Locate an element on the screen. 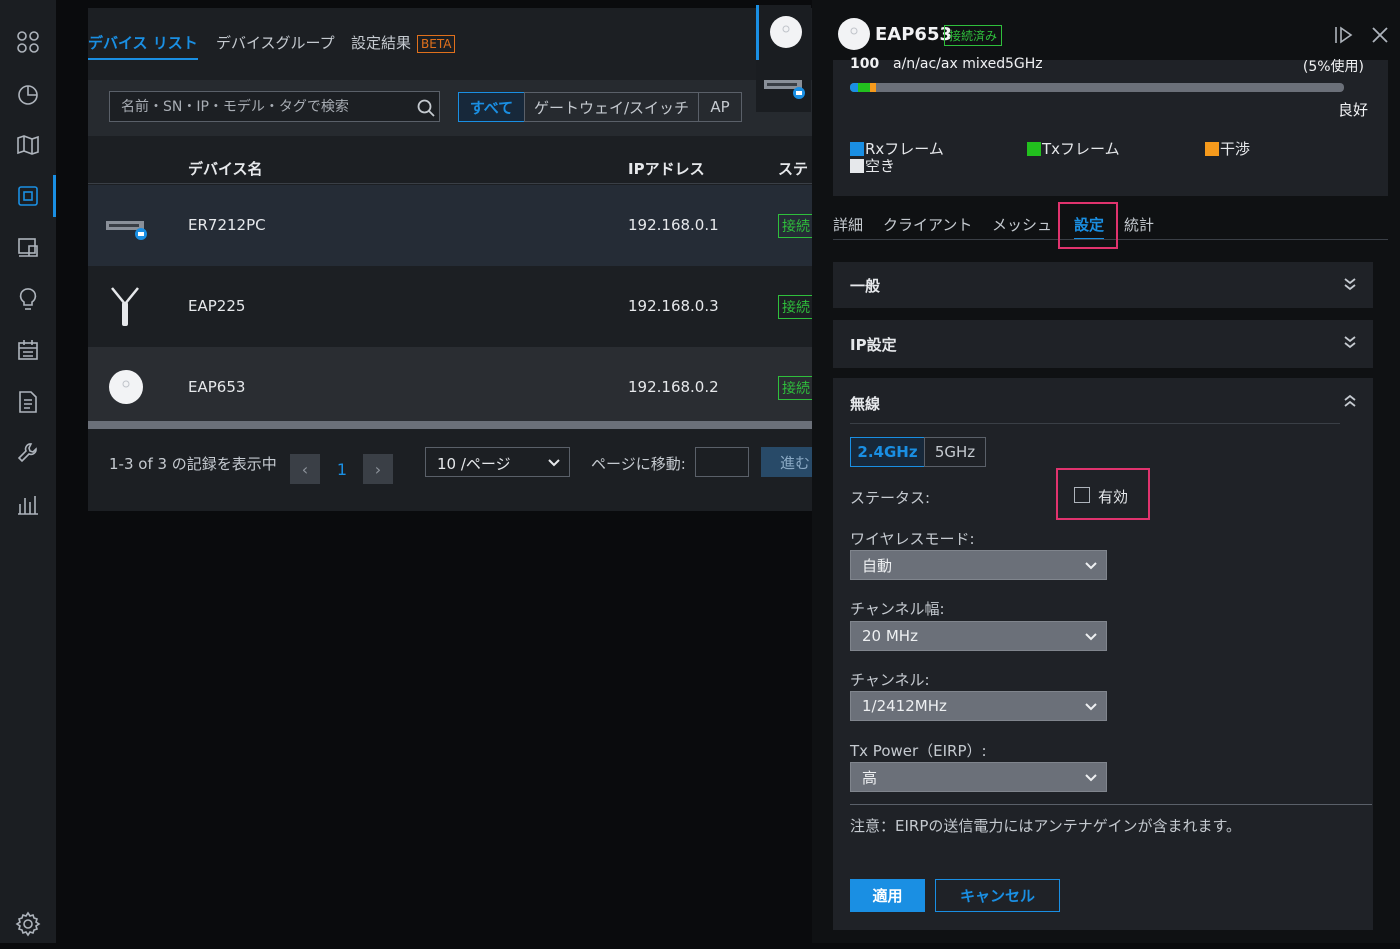 The width and height of the screenshot is (1400, 949). tx-power-select: 高 is located at coordinates (978, 777).